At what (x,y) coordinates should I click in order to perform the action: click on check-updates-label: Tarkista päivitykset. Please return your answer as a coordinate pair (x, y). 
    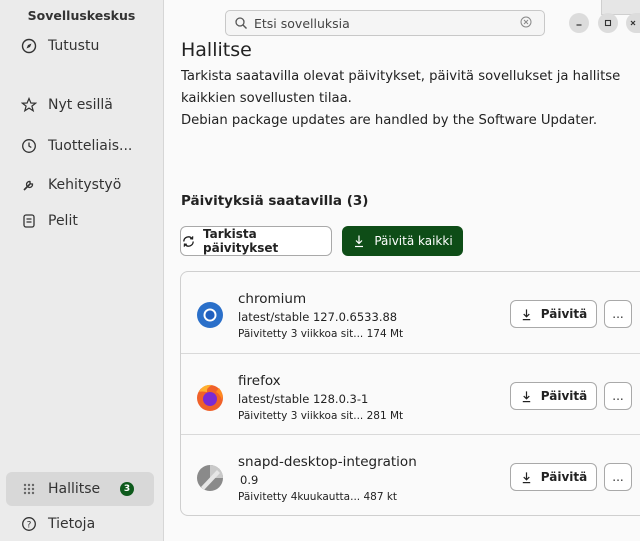
    Looking at the image, I should click on (241, 241).